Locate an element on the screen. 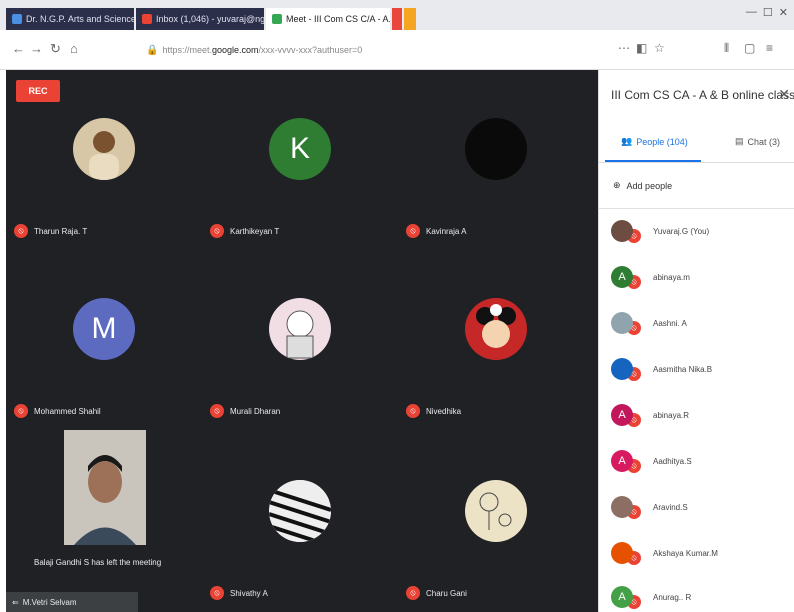 This screenshot has height=612, width=794. back-icon: ← is located at coordinates (18, 48).